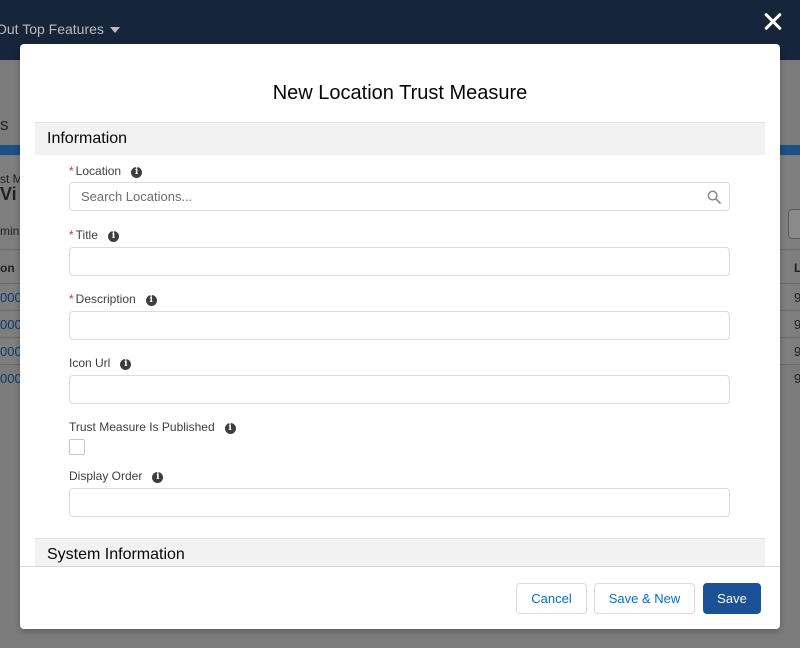  I want to click on section-system-information-label: System Information, so click(116, 554).